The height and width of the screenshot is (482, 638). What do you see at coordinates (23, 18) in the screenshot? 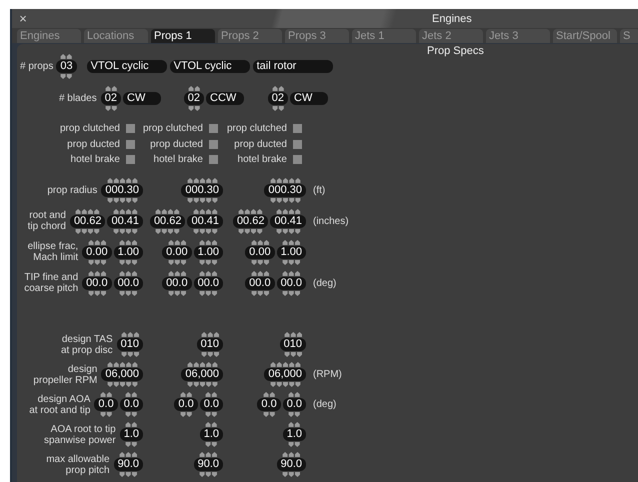
I see `close-button: ×` at bounding box center [23, 18].